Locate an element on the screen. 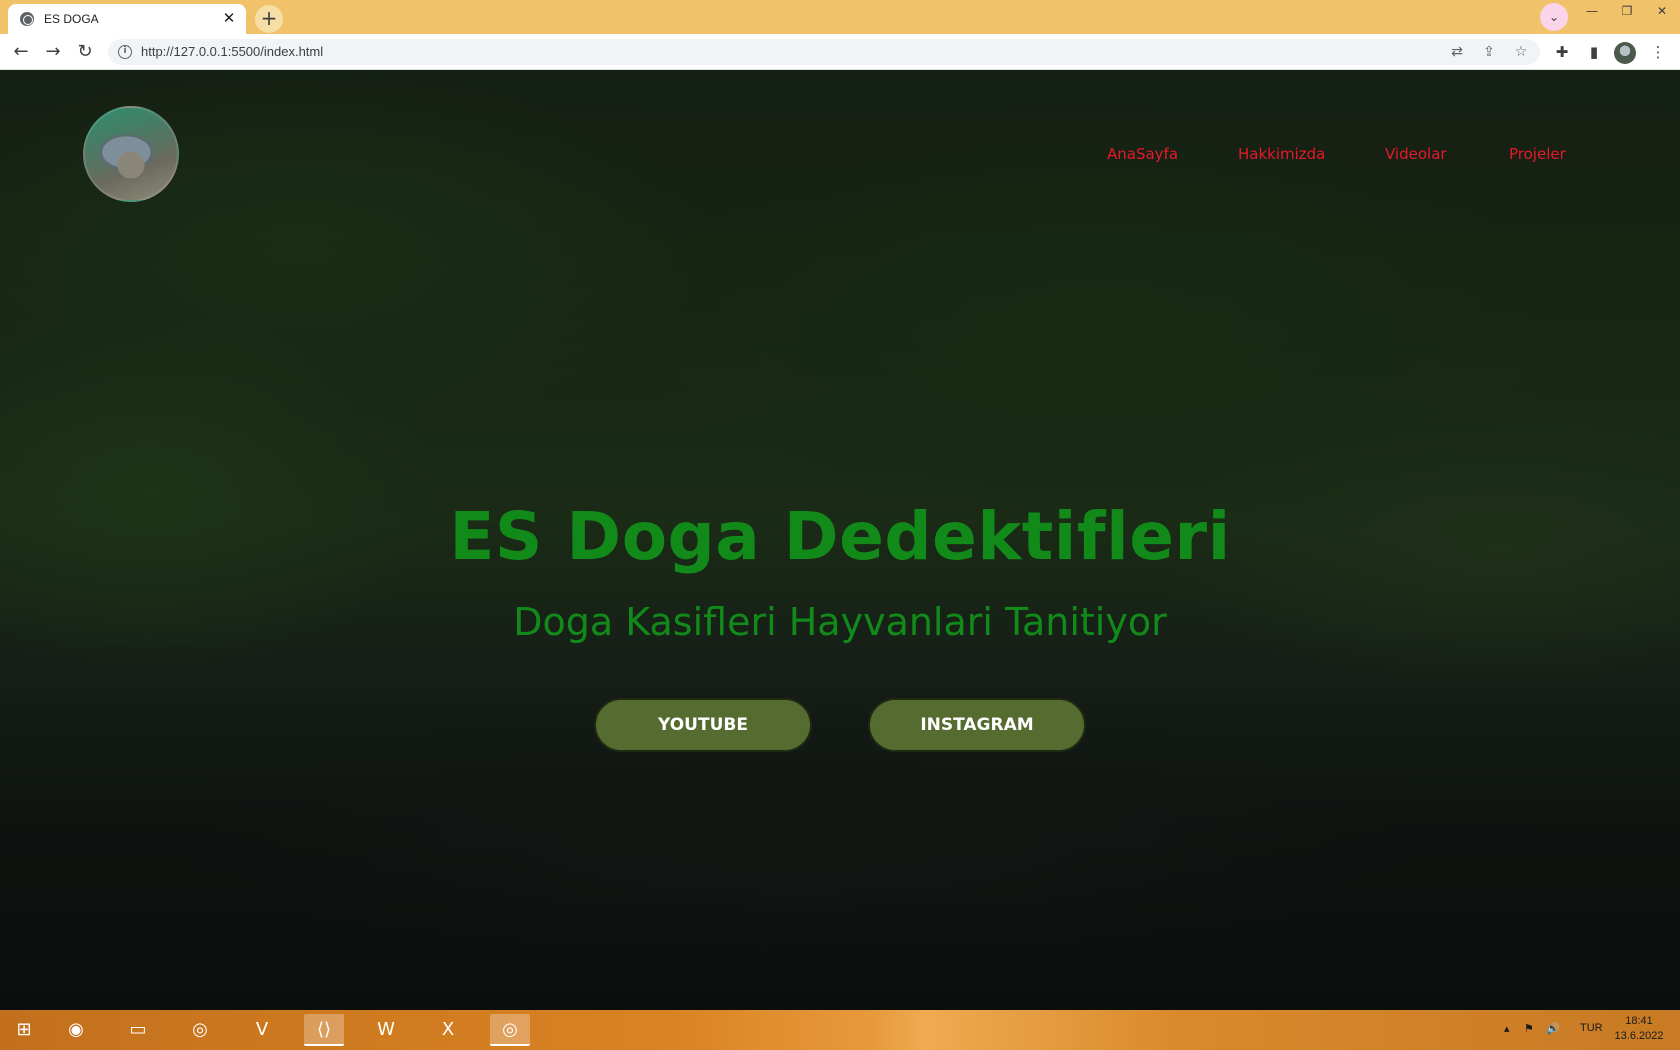 The image size is (1680, 1050). new-tab-button: + is located at coordinates (269, 19).